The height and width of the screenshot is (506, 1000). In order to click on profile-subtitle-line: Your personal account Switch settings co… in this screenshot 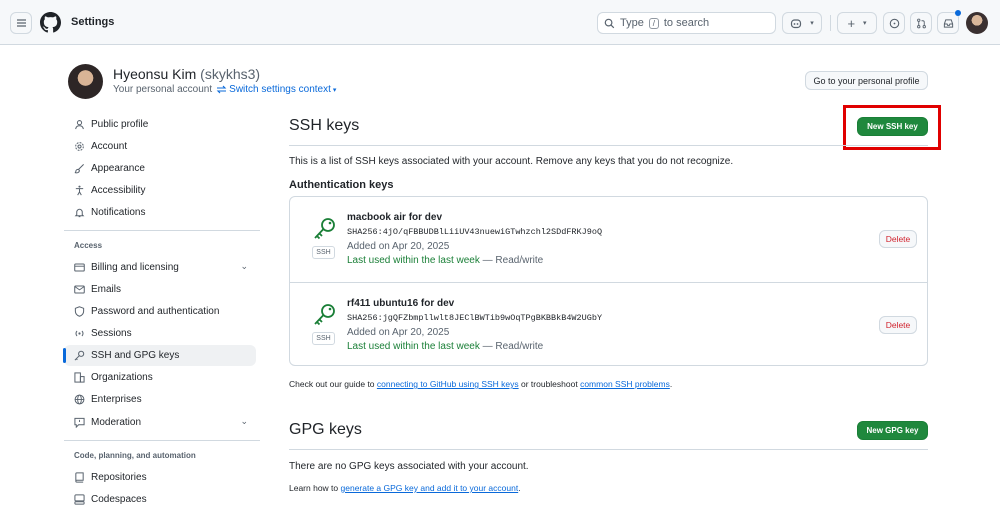, I will do `click(224, 89)`.